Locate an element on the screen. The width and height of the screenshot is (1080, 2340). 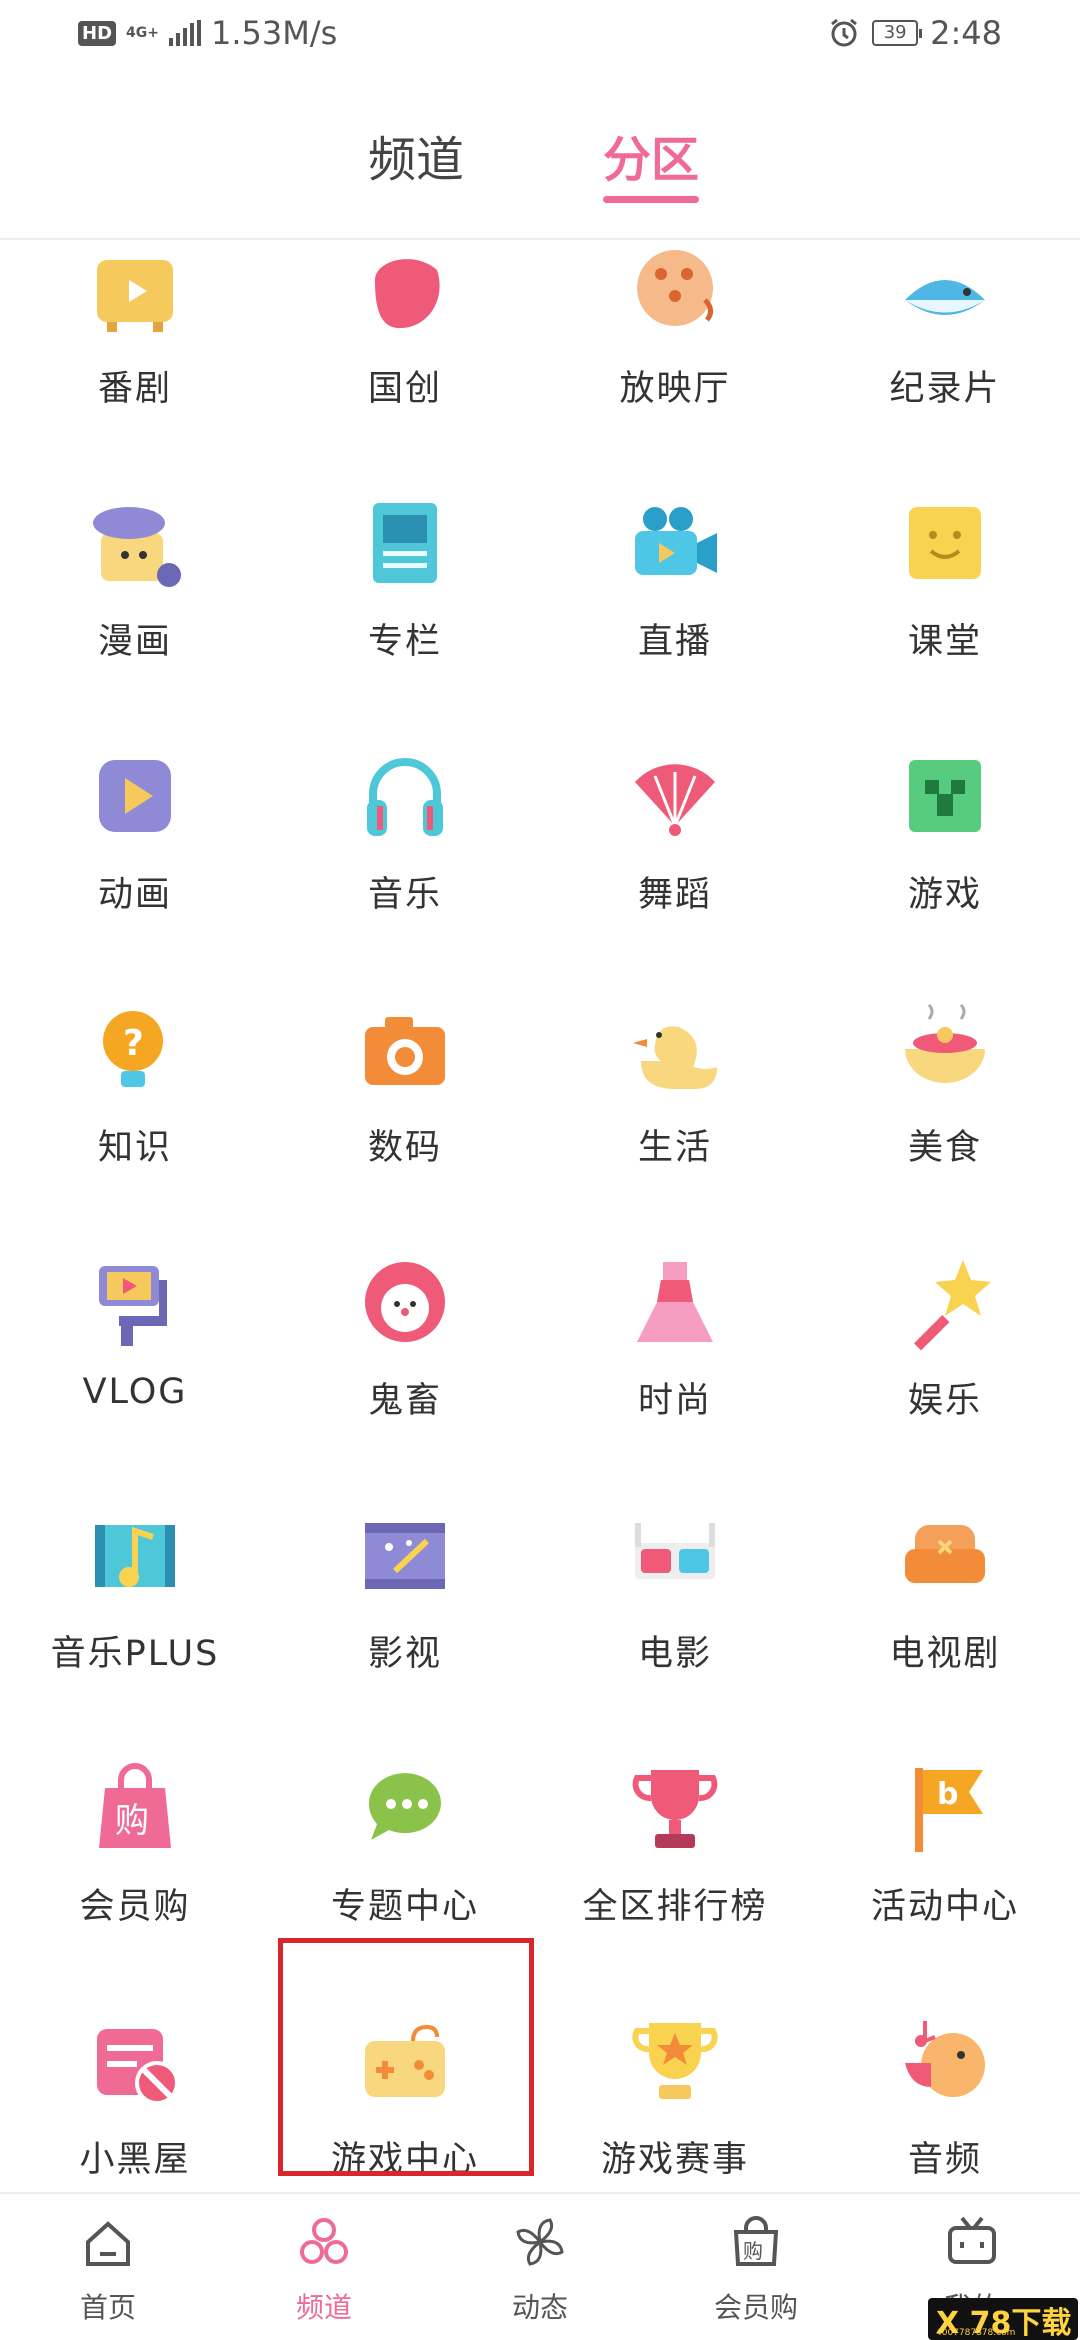
singing-bird-icon is located at coordinates (945, 2059).